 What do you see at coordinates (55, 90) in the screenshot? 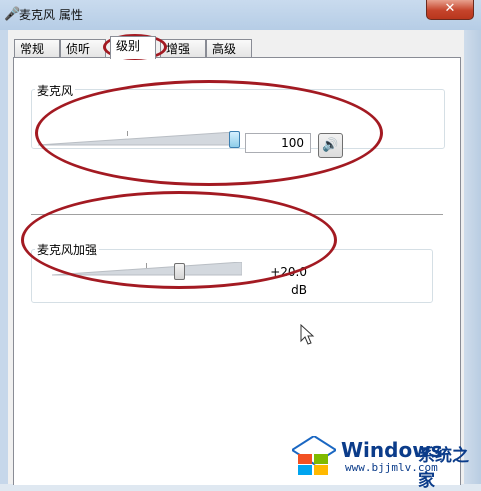
I see `microphone-label: 麦克风` at bounding box center [55, 90].